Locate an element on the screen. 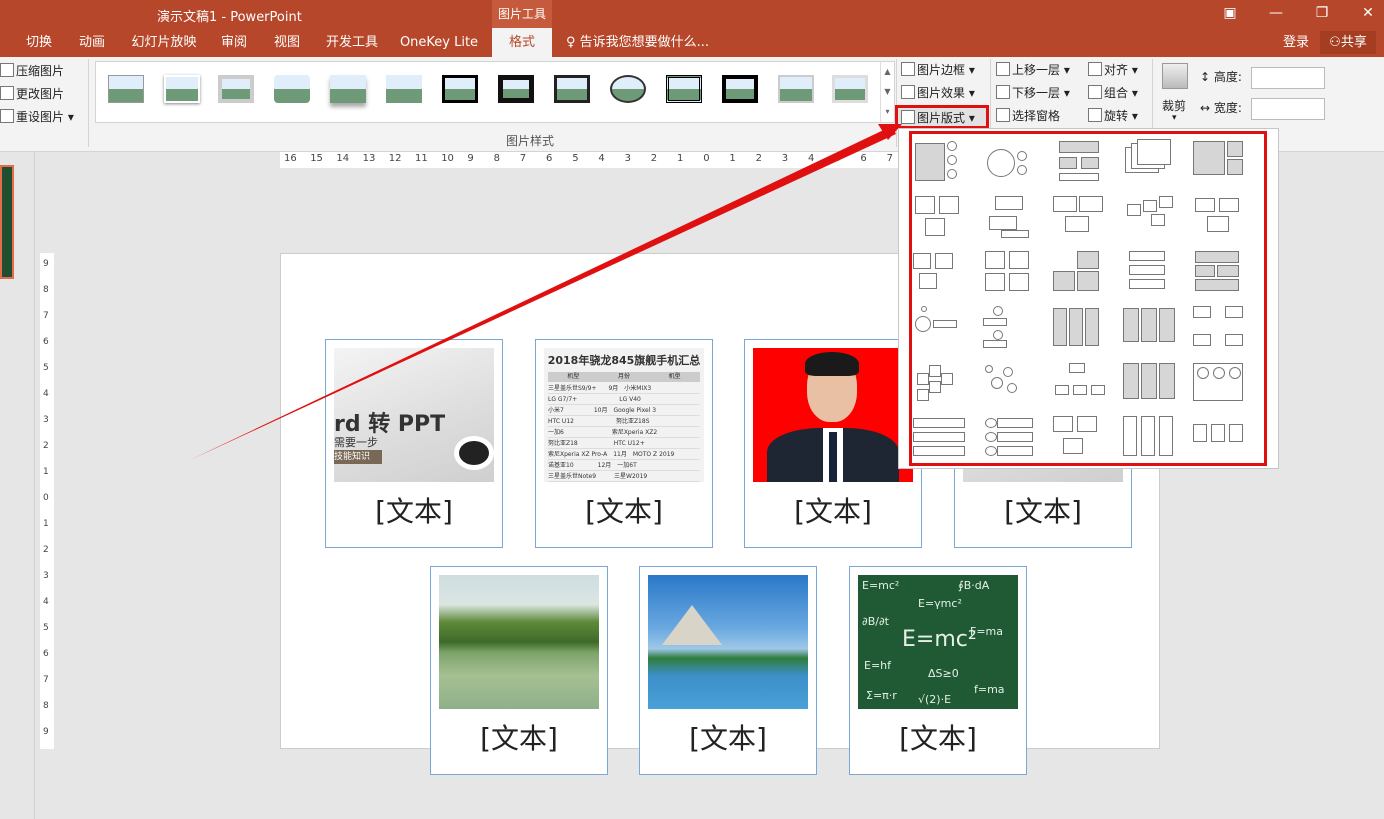 The image size is (1384, 819). tab-transitions: 切换 is located at coordinates (39, 42).